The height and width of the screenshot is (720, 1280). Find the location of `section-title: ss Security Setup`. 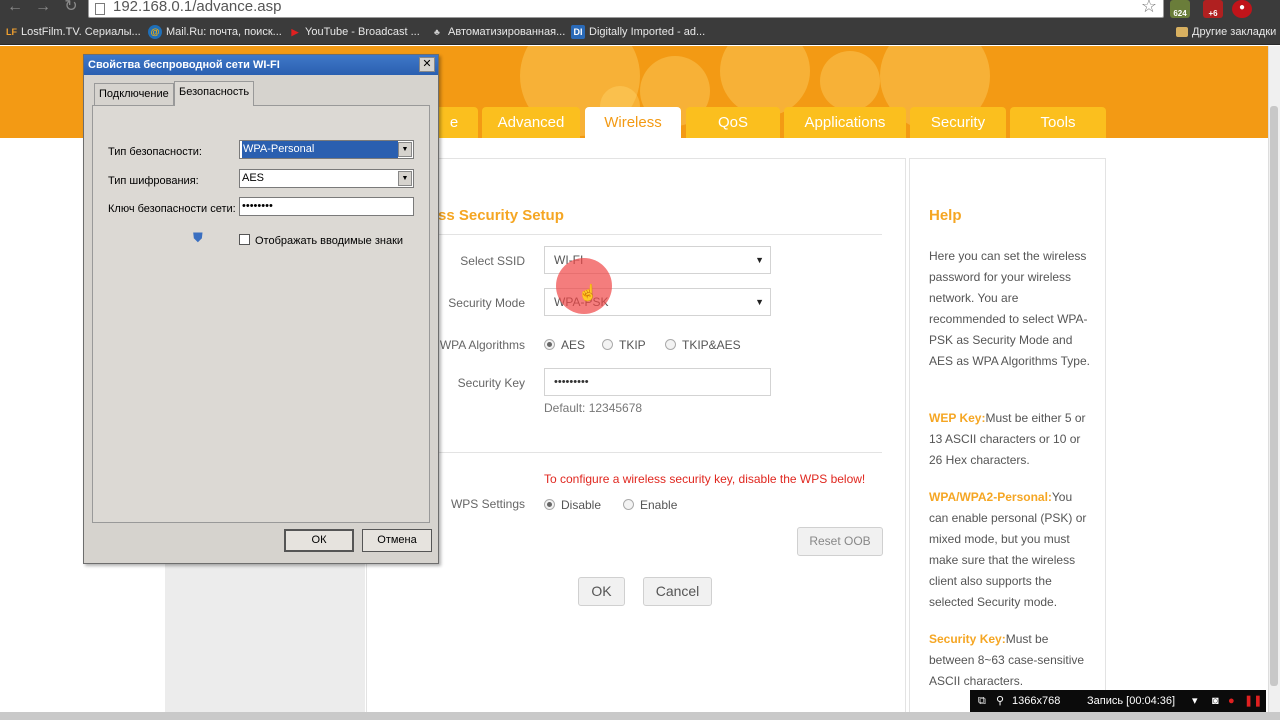

section-title: ss Security Setup is located at coordinates (501, 215).